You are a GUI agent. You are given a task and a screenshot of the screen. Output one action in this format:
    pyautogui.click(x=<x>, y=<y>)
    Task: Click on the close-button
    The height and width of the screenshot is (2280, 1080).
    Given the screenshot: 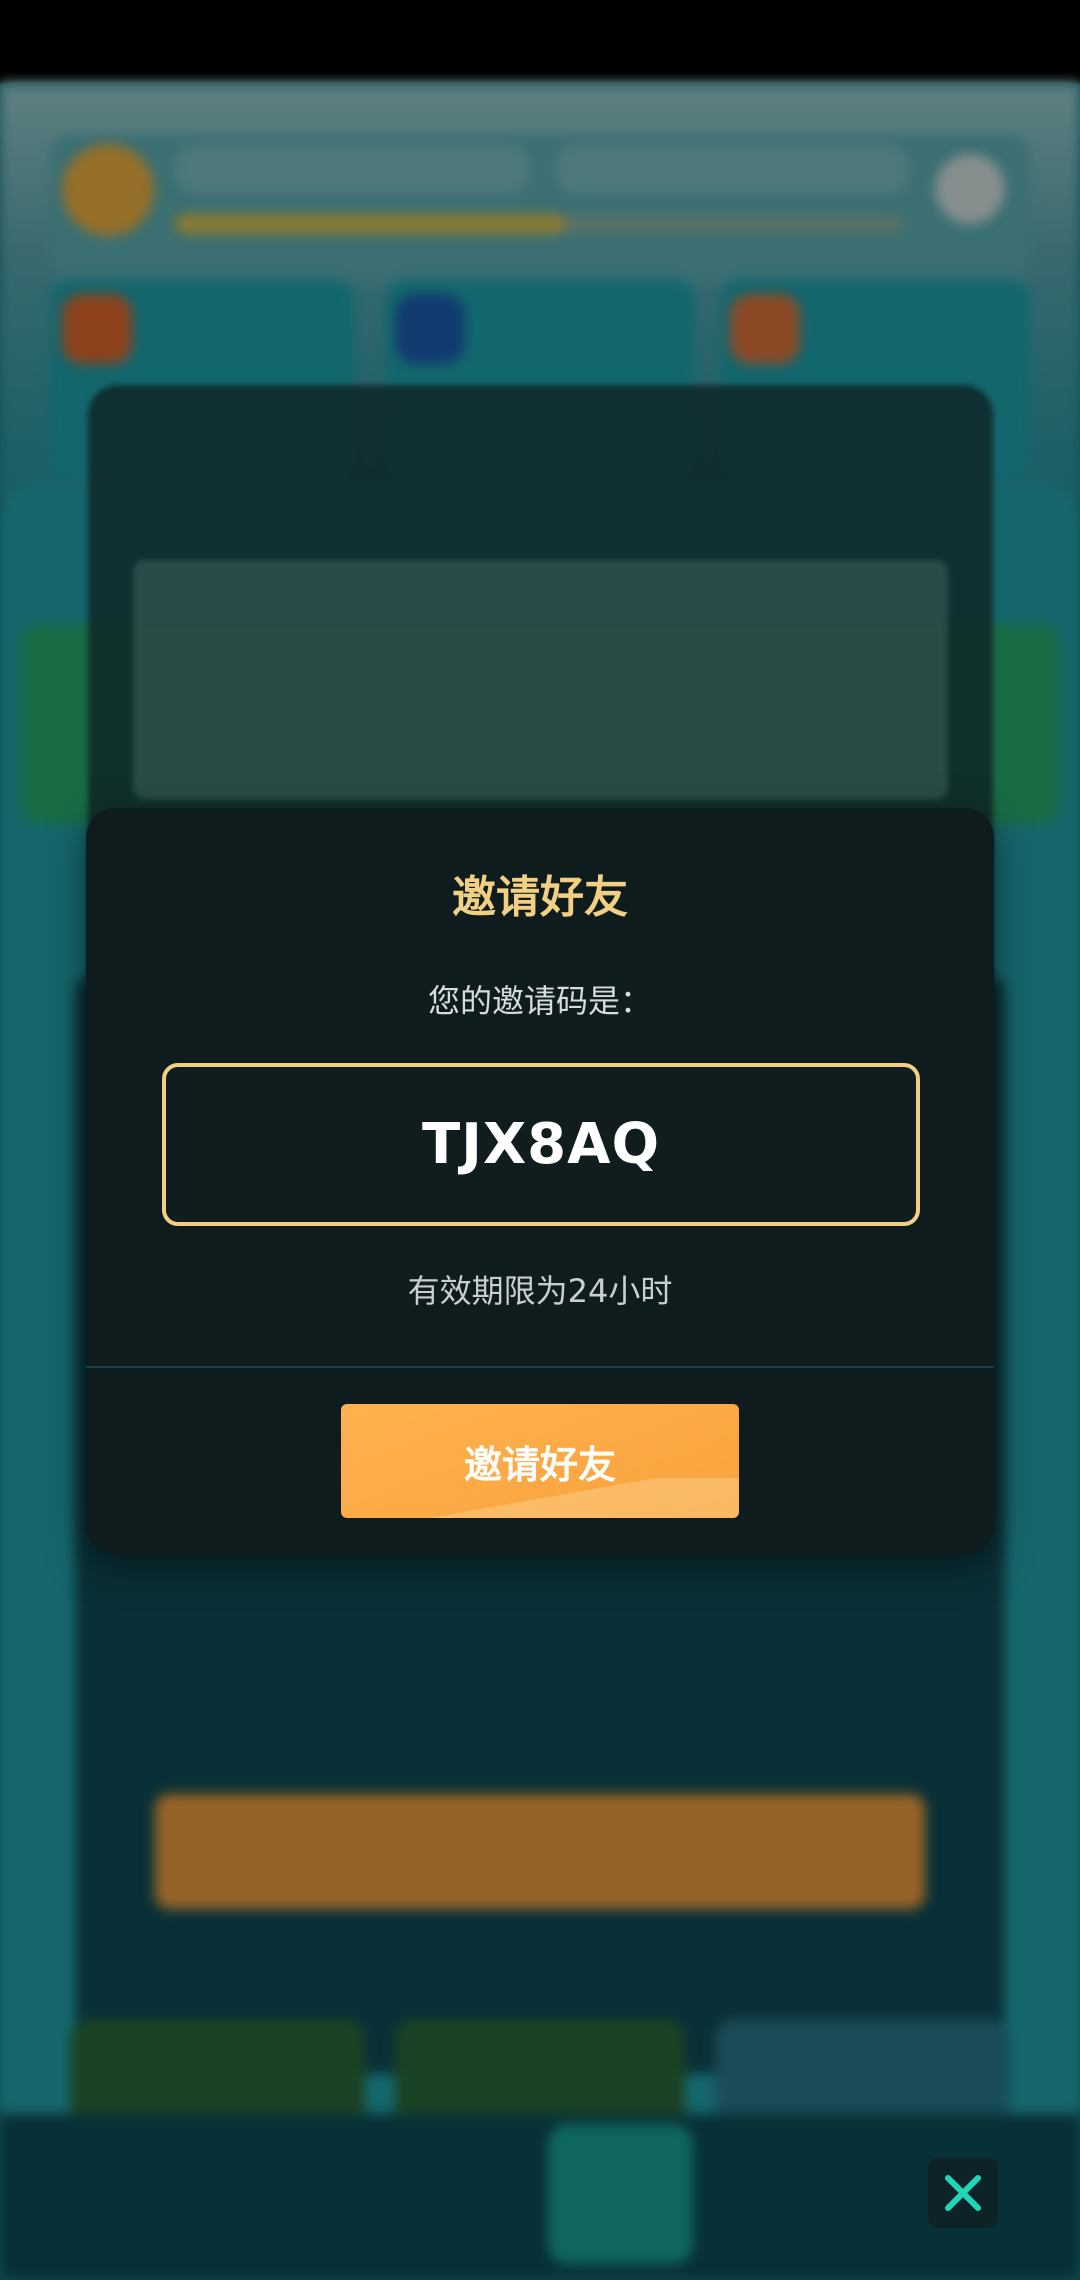 What is the action you would take?
    pyautogui.click(x=963, y=2193)
    